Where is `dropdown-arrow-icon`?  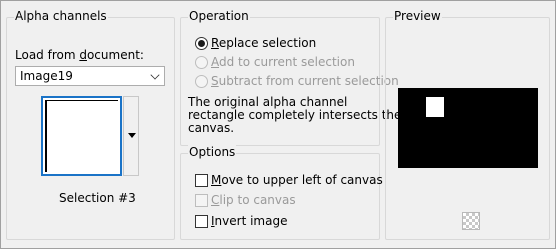 dropdown-arrow-icon is located at coordinates (132, 135).